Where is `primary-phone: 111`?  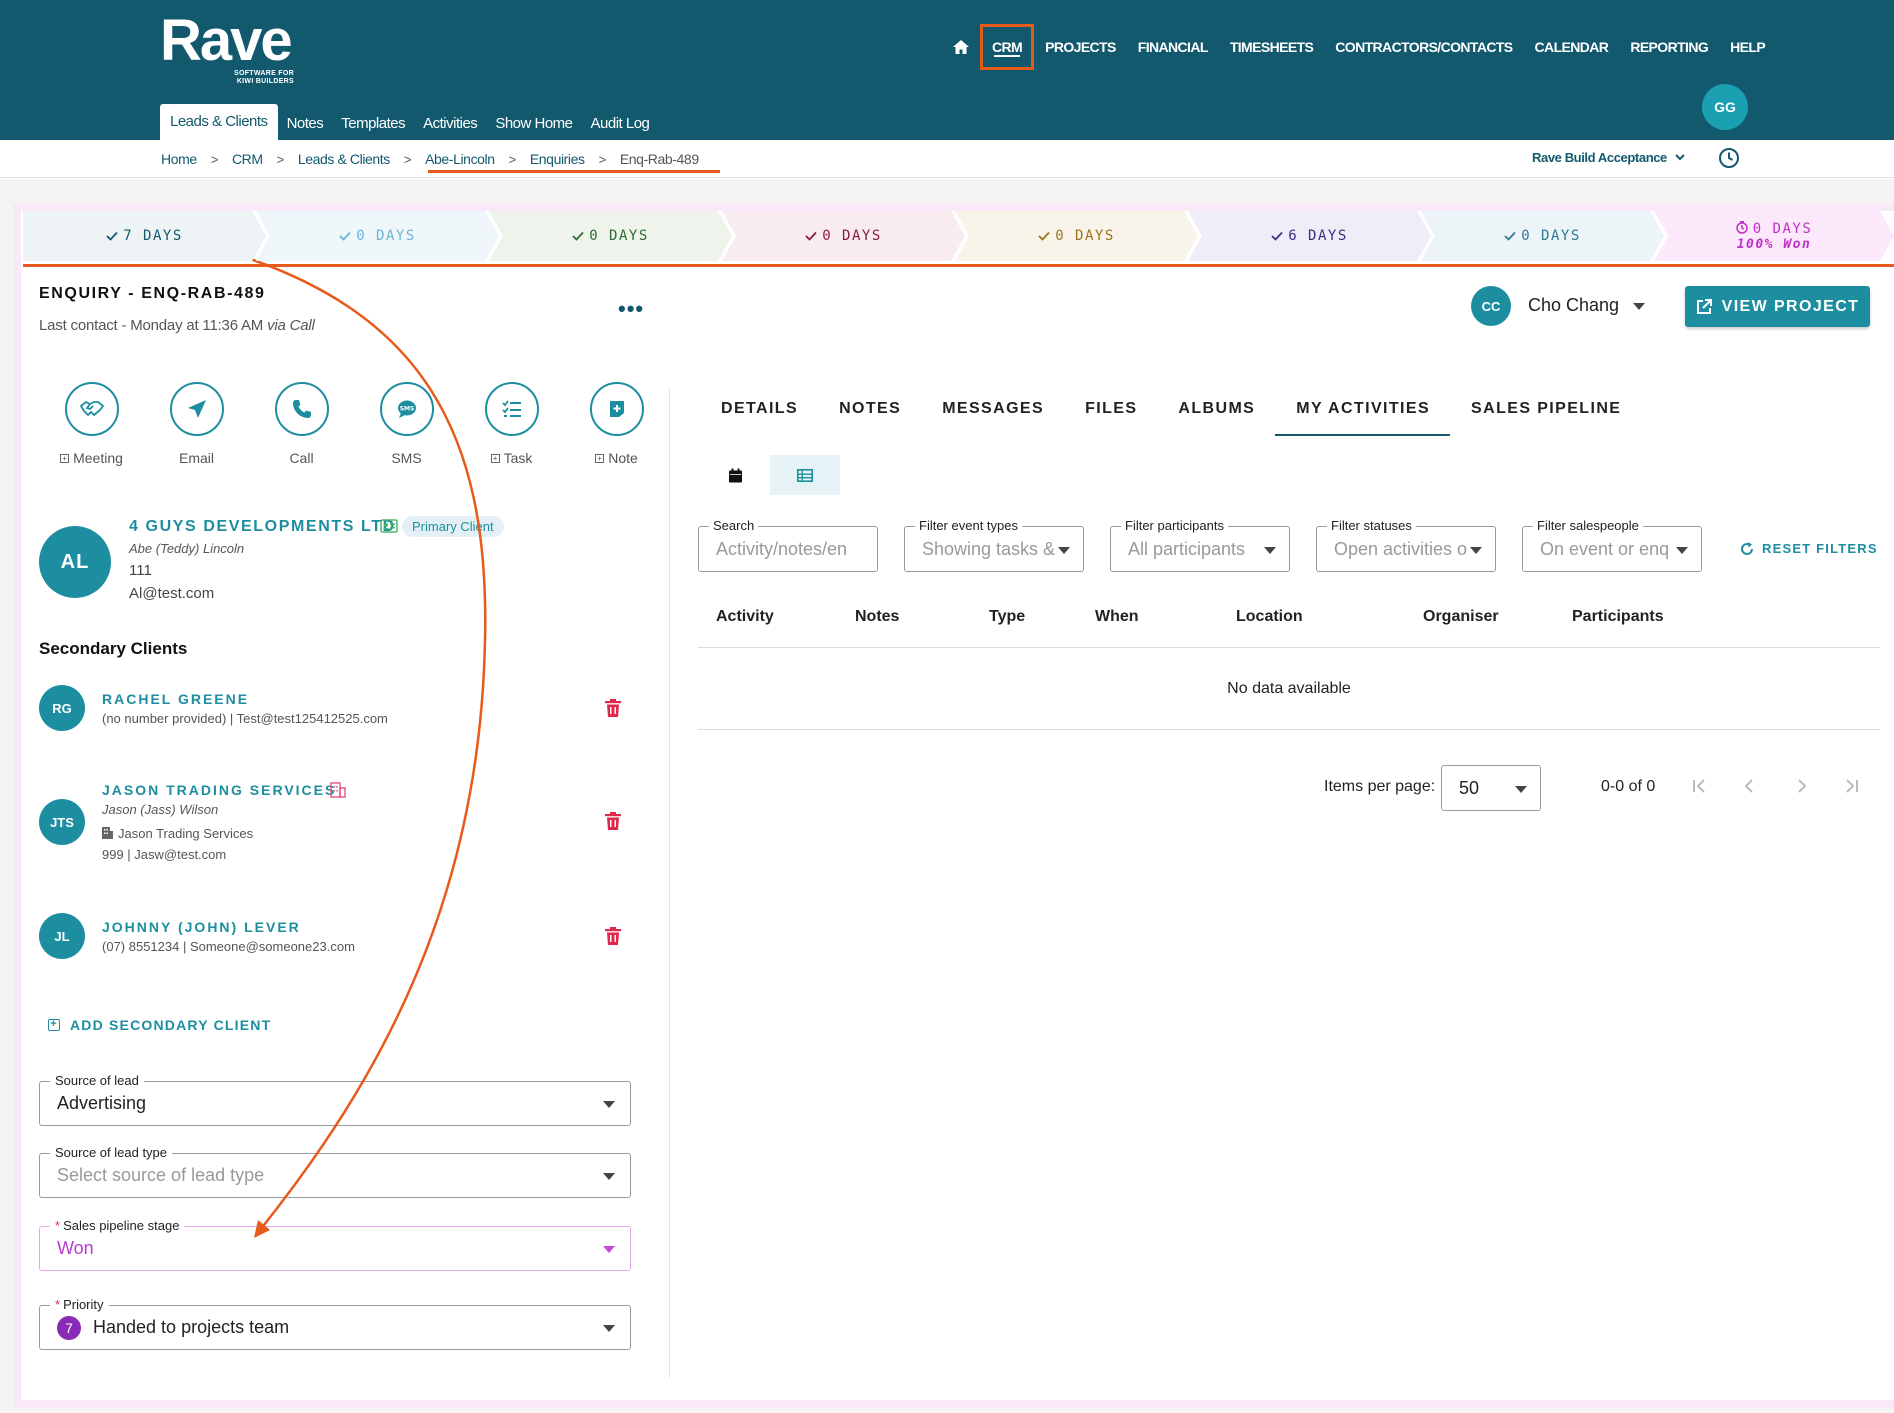
primary-phone: 111 is located at coordinates (140, 570).